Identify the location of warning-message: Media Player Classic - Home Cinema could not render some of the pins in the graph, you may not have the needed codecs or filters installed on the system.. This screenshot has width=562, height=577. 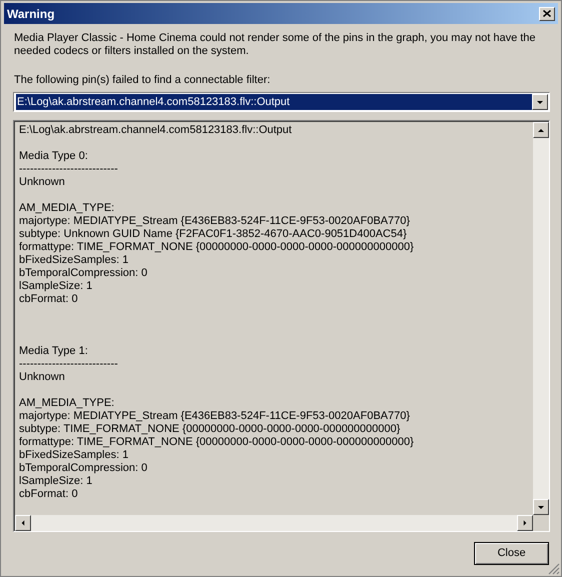
(275, 45).